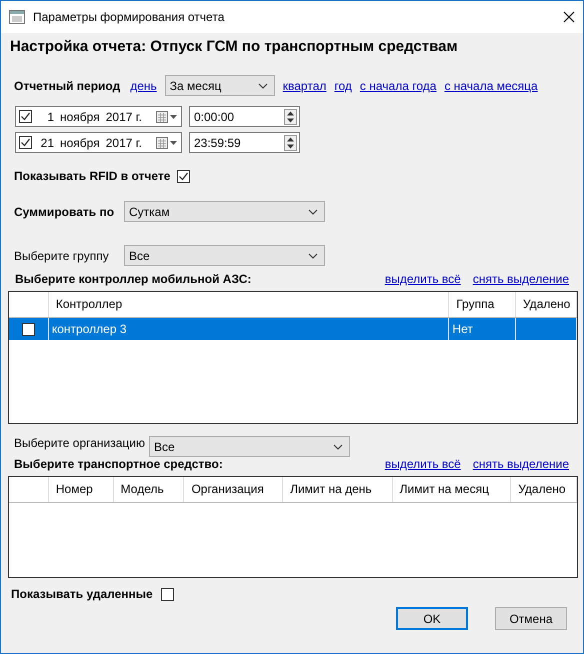  I want to click on time-field: 0:00:00, so click(244, 116).